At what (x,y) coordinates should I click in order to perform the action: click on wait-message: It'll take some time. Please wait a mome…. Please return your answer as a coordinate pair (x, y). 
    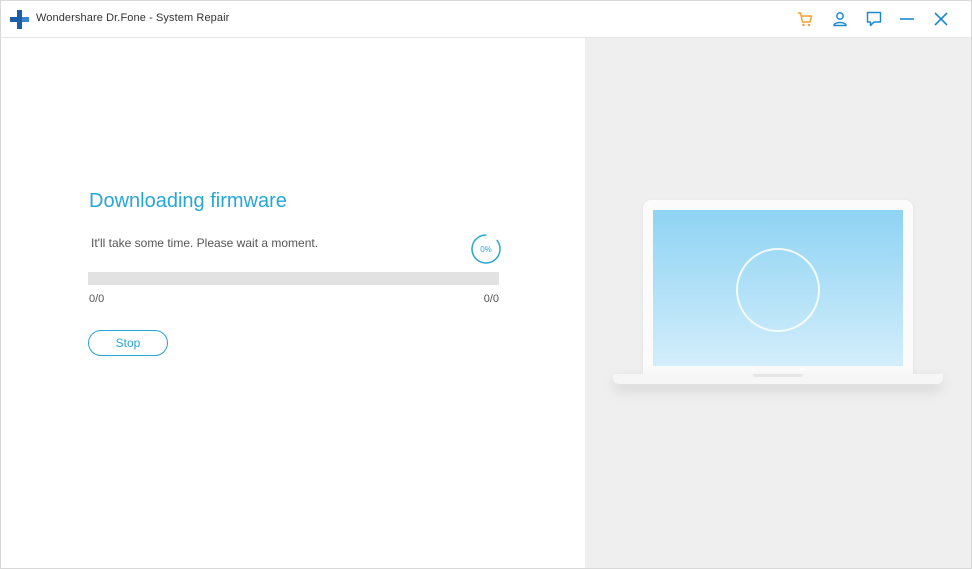
    Looking at the image, I should click on (205, 243).